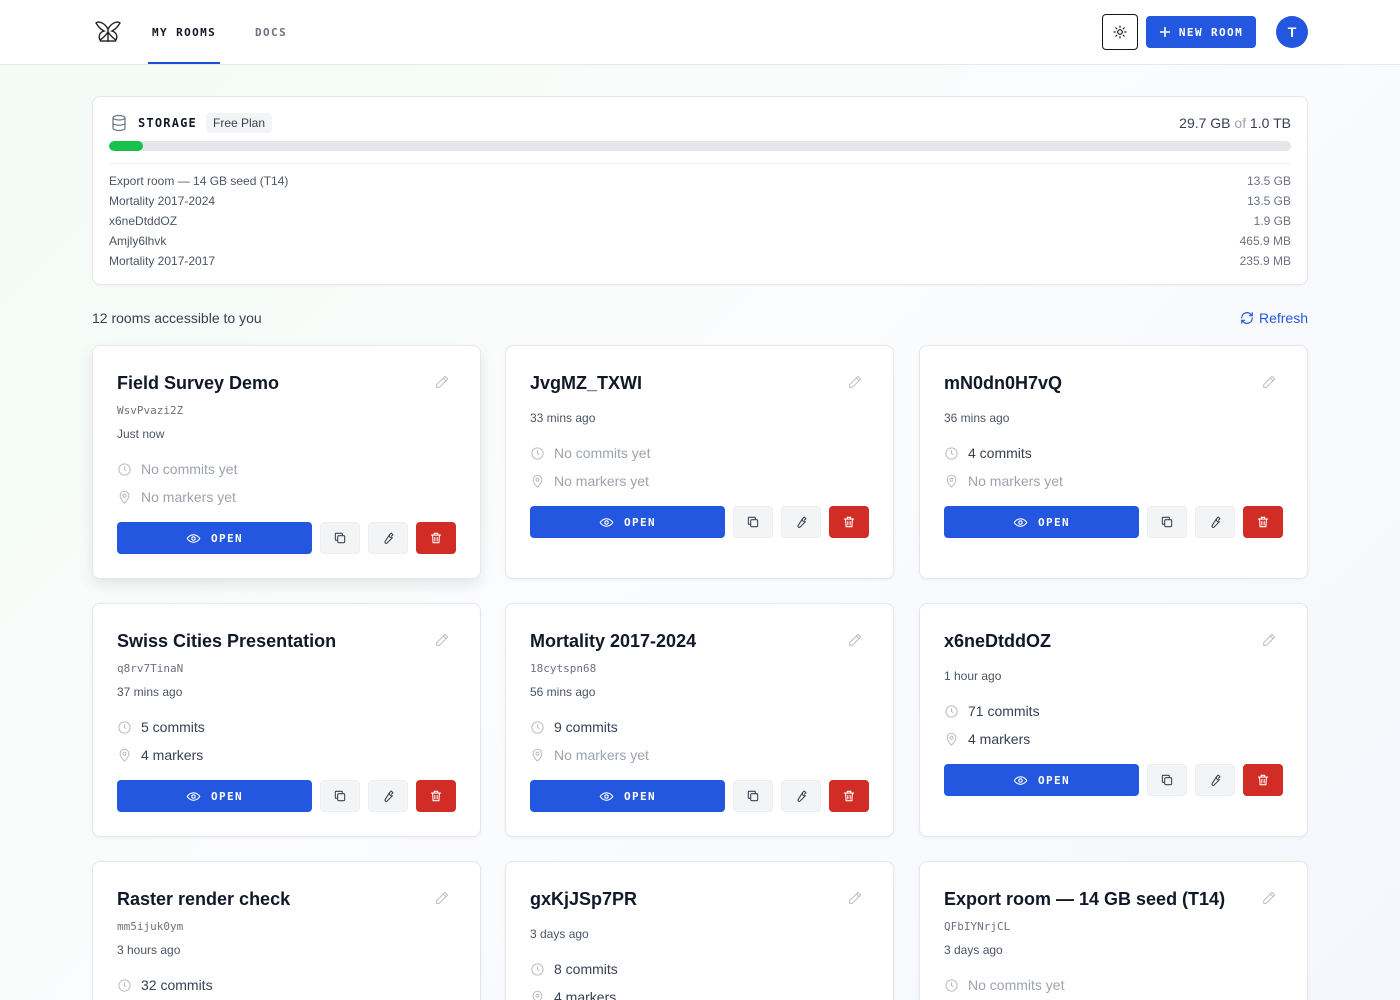  What do you see at coordinates (700, 261) in the screenshot?
I see `storage-row: Mortality 2017-2017 235.9 MB` at bounding box center [700, 261].